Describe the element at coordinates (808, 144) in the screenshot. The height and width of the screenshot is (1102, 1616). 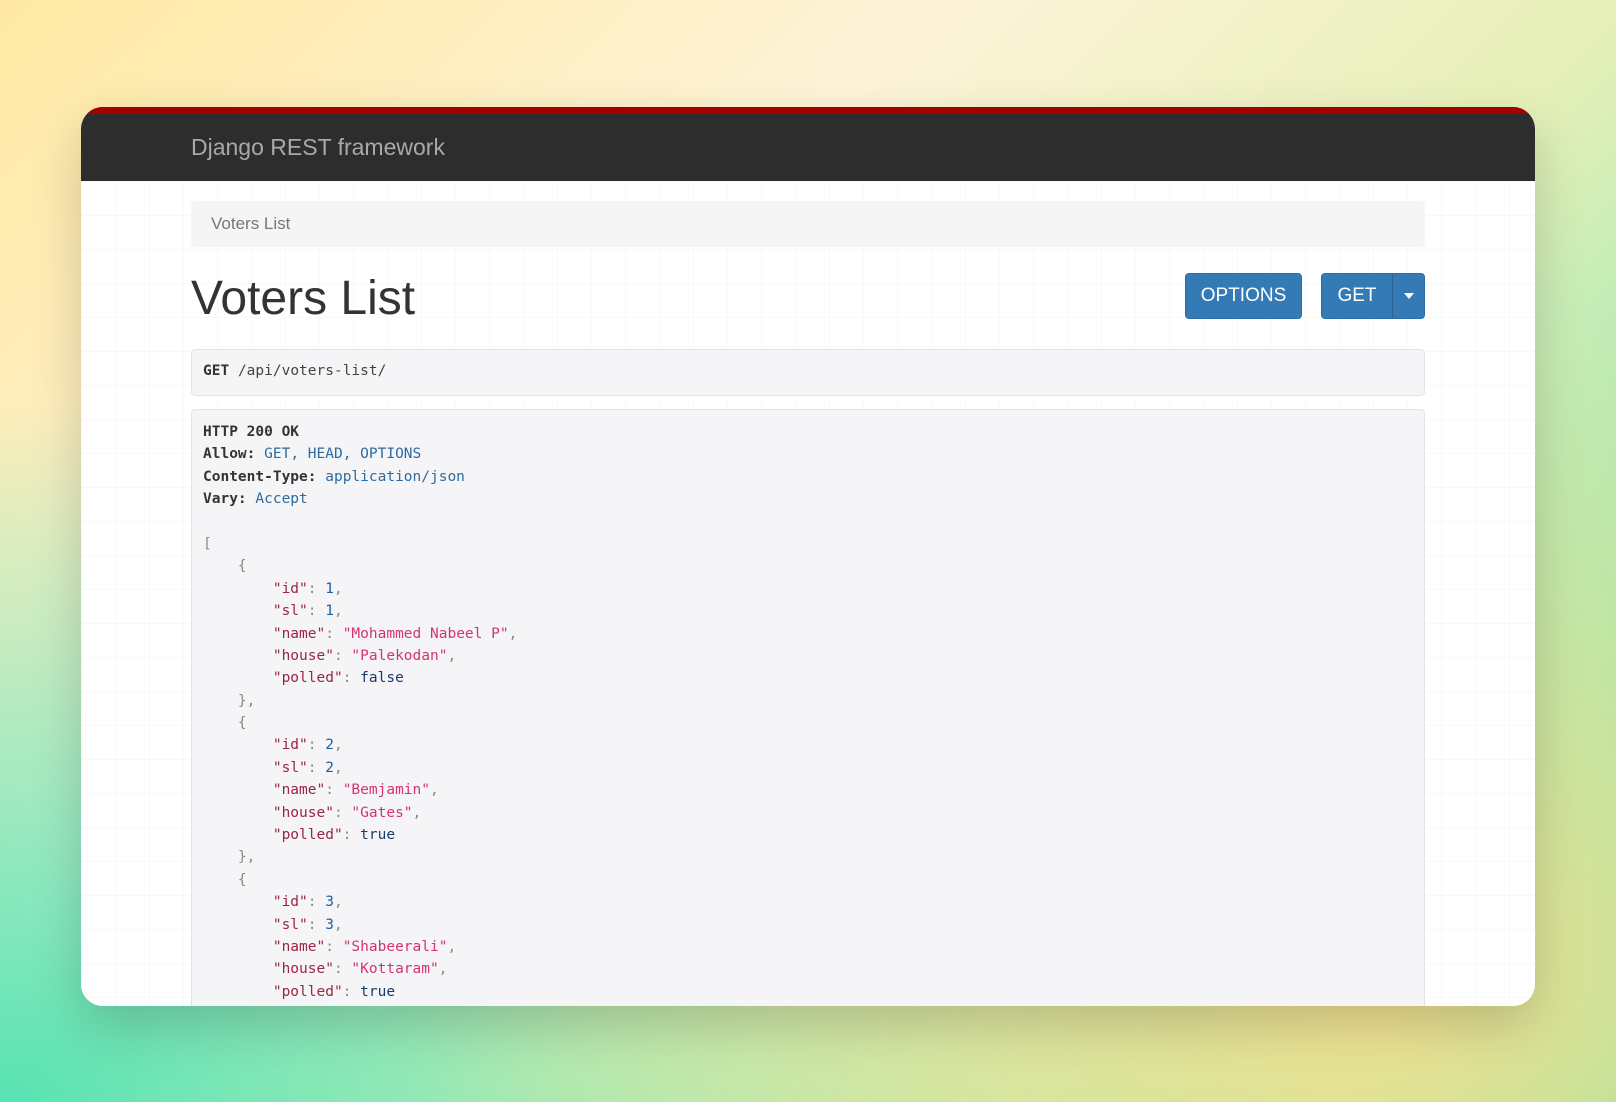
I see `navbar: Django REST framework` at that location.